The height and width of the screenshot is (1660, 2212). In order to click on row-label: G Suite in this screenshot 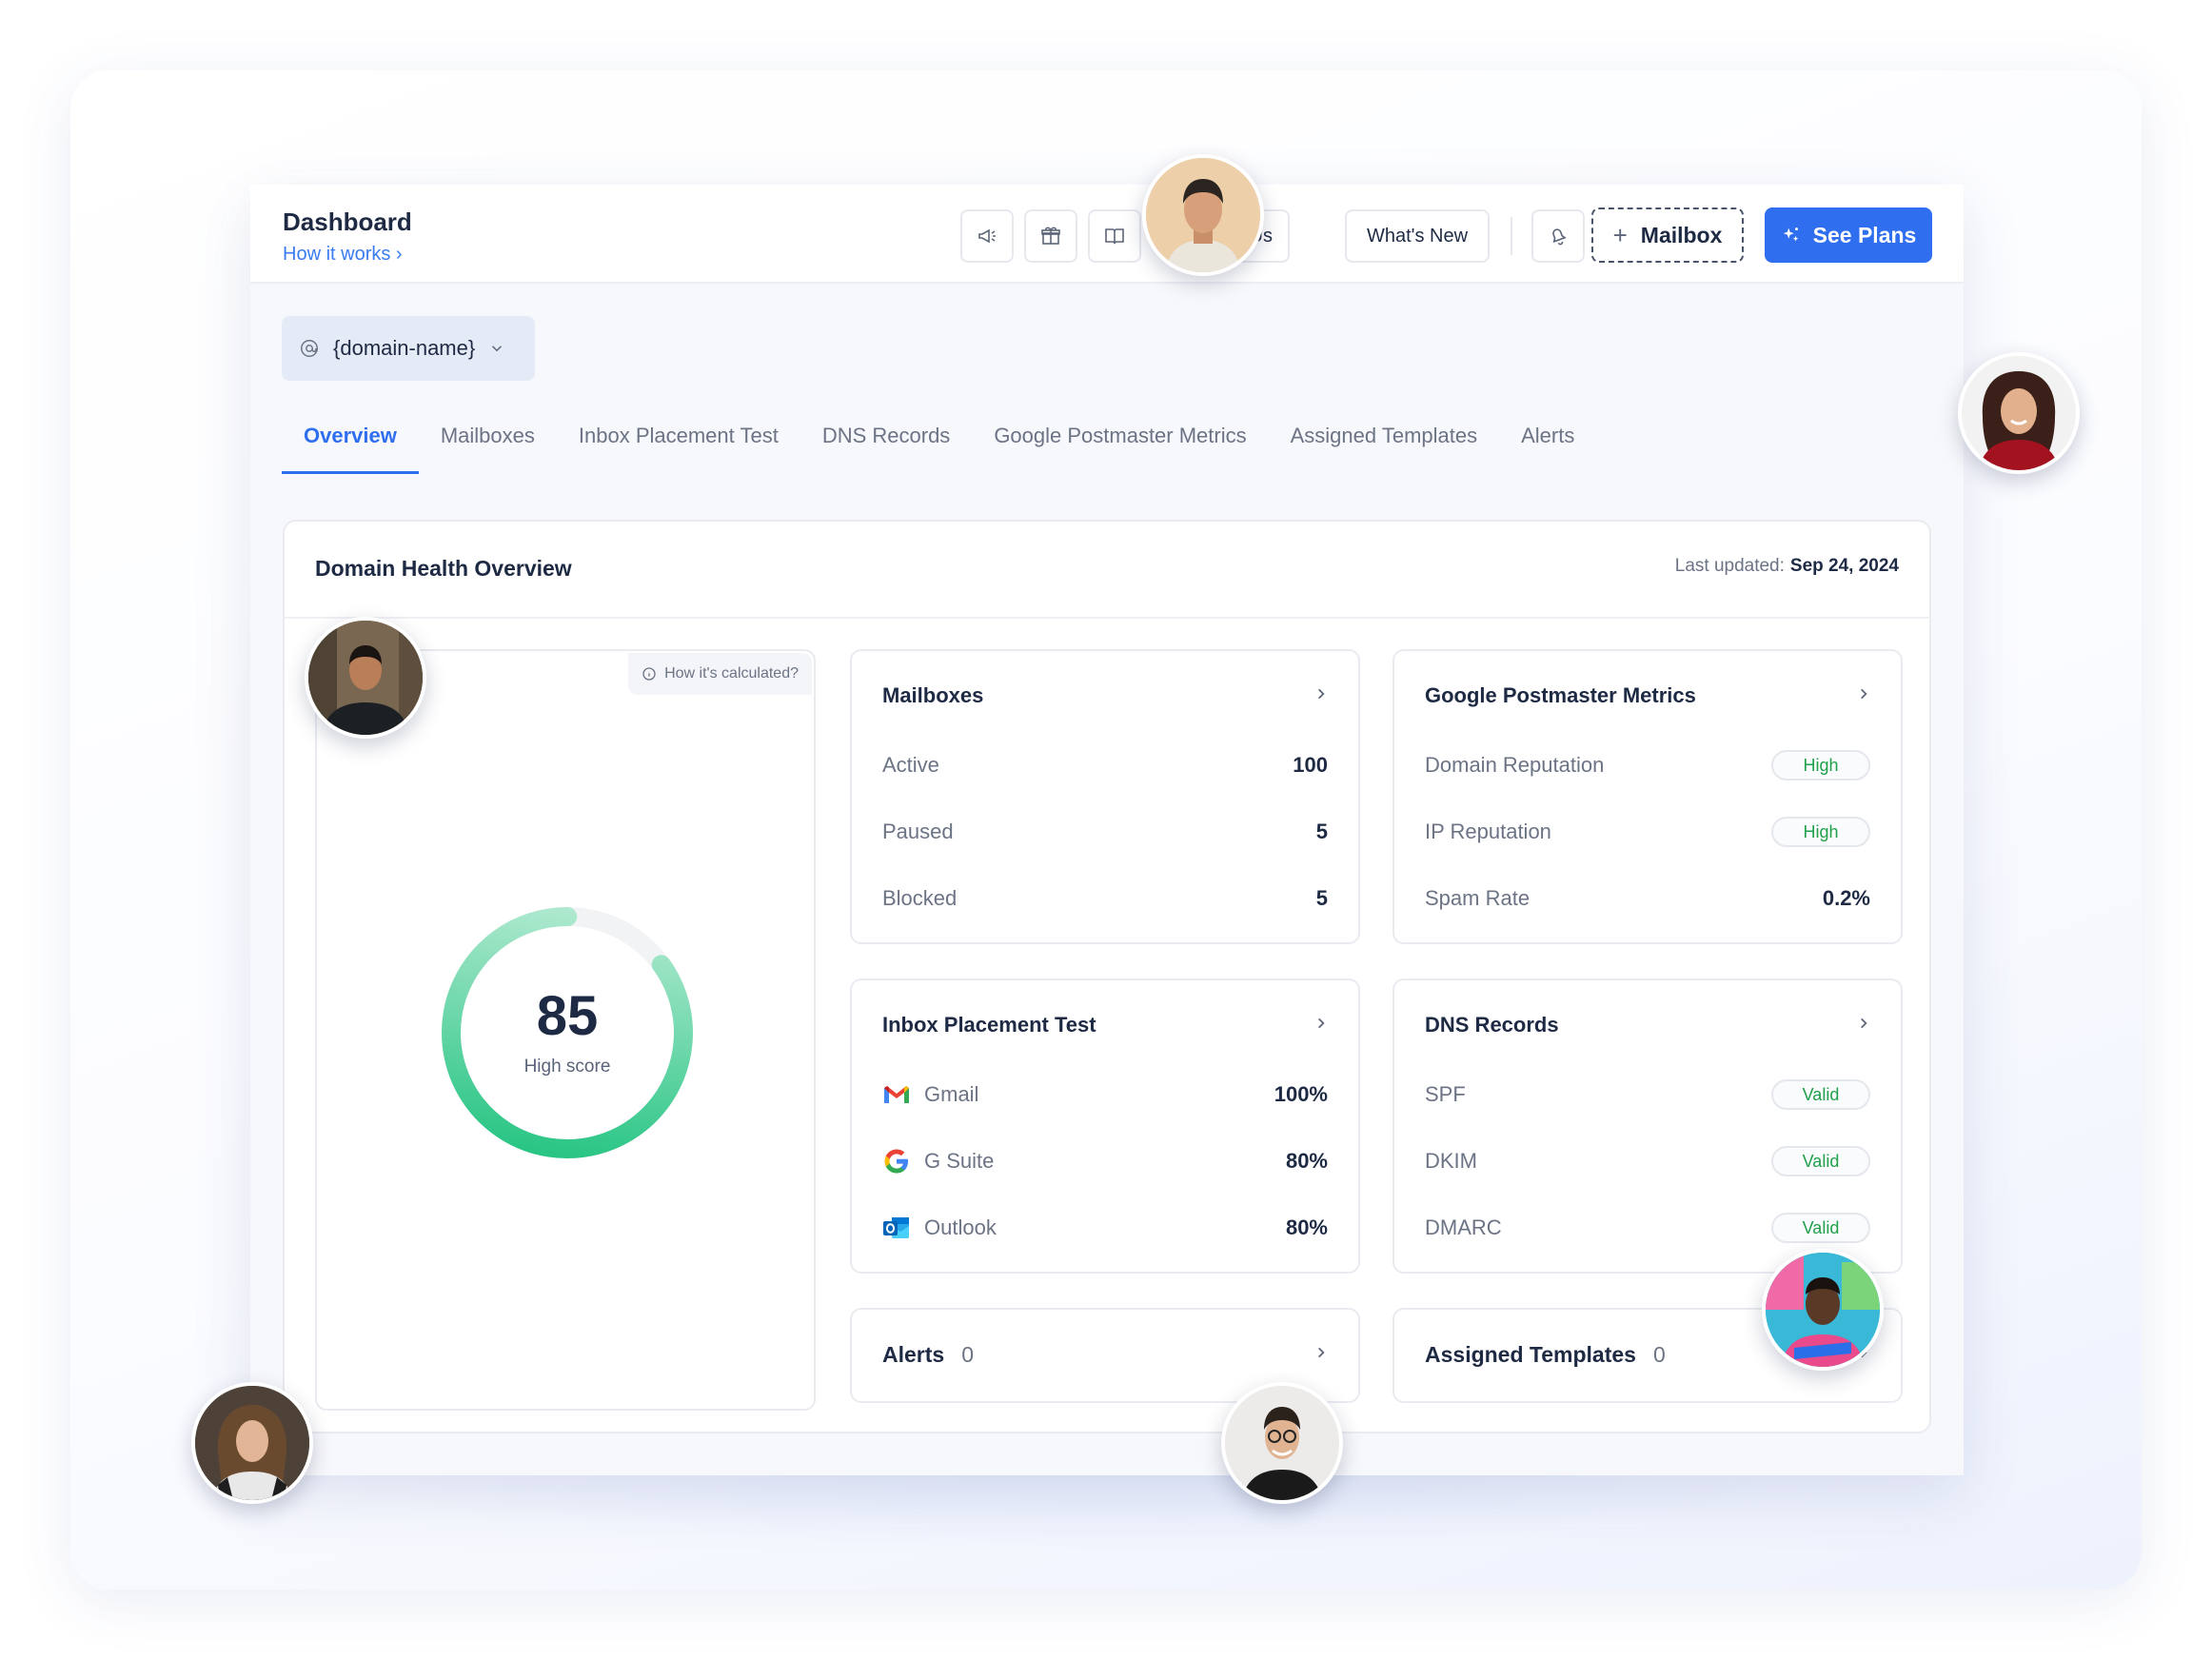, I will do `click(959, 1161)`.